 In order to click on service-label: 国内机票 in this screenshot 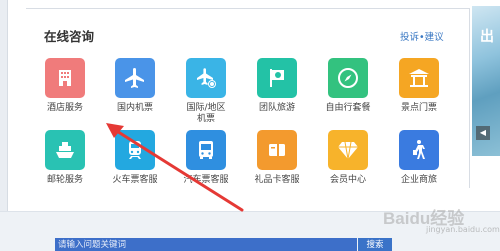, I will do `click(134, 108)`.